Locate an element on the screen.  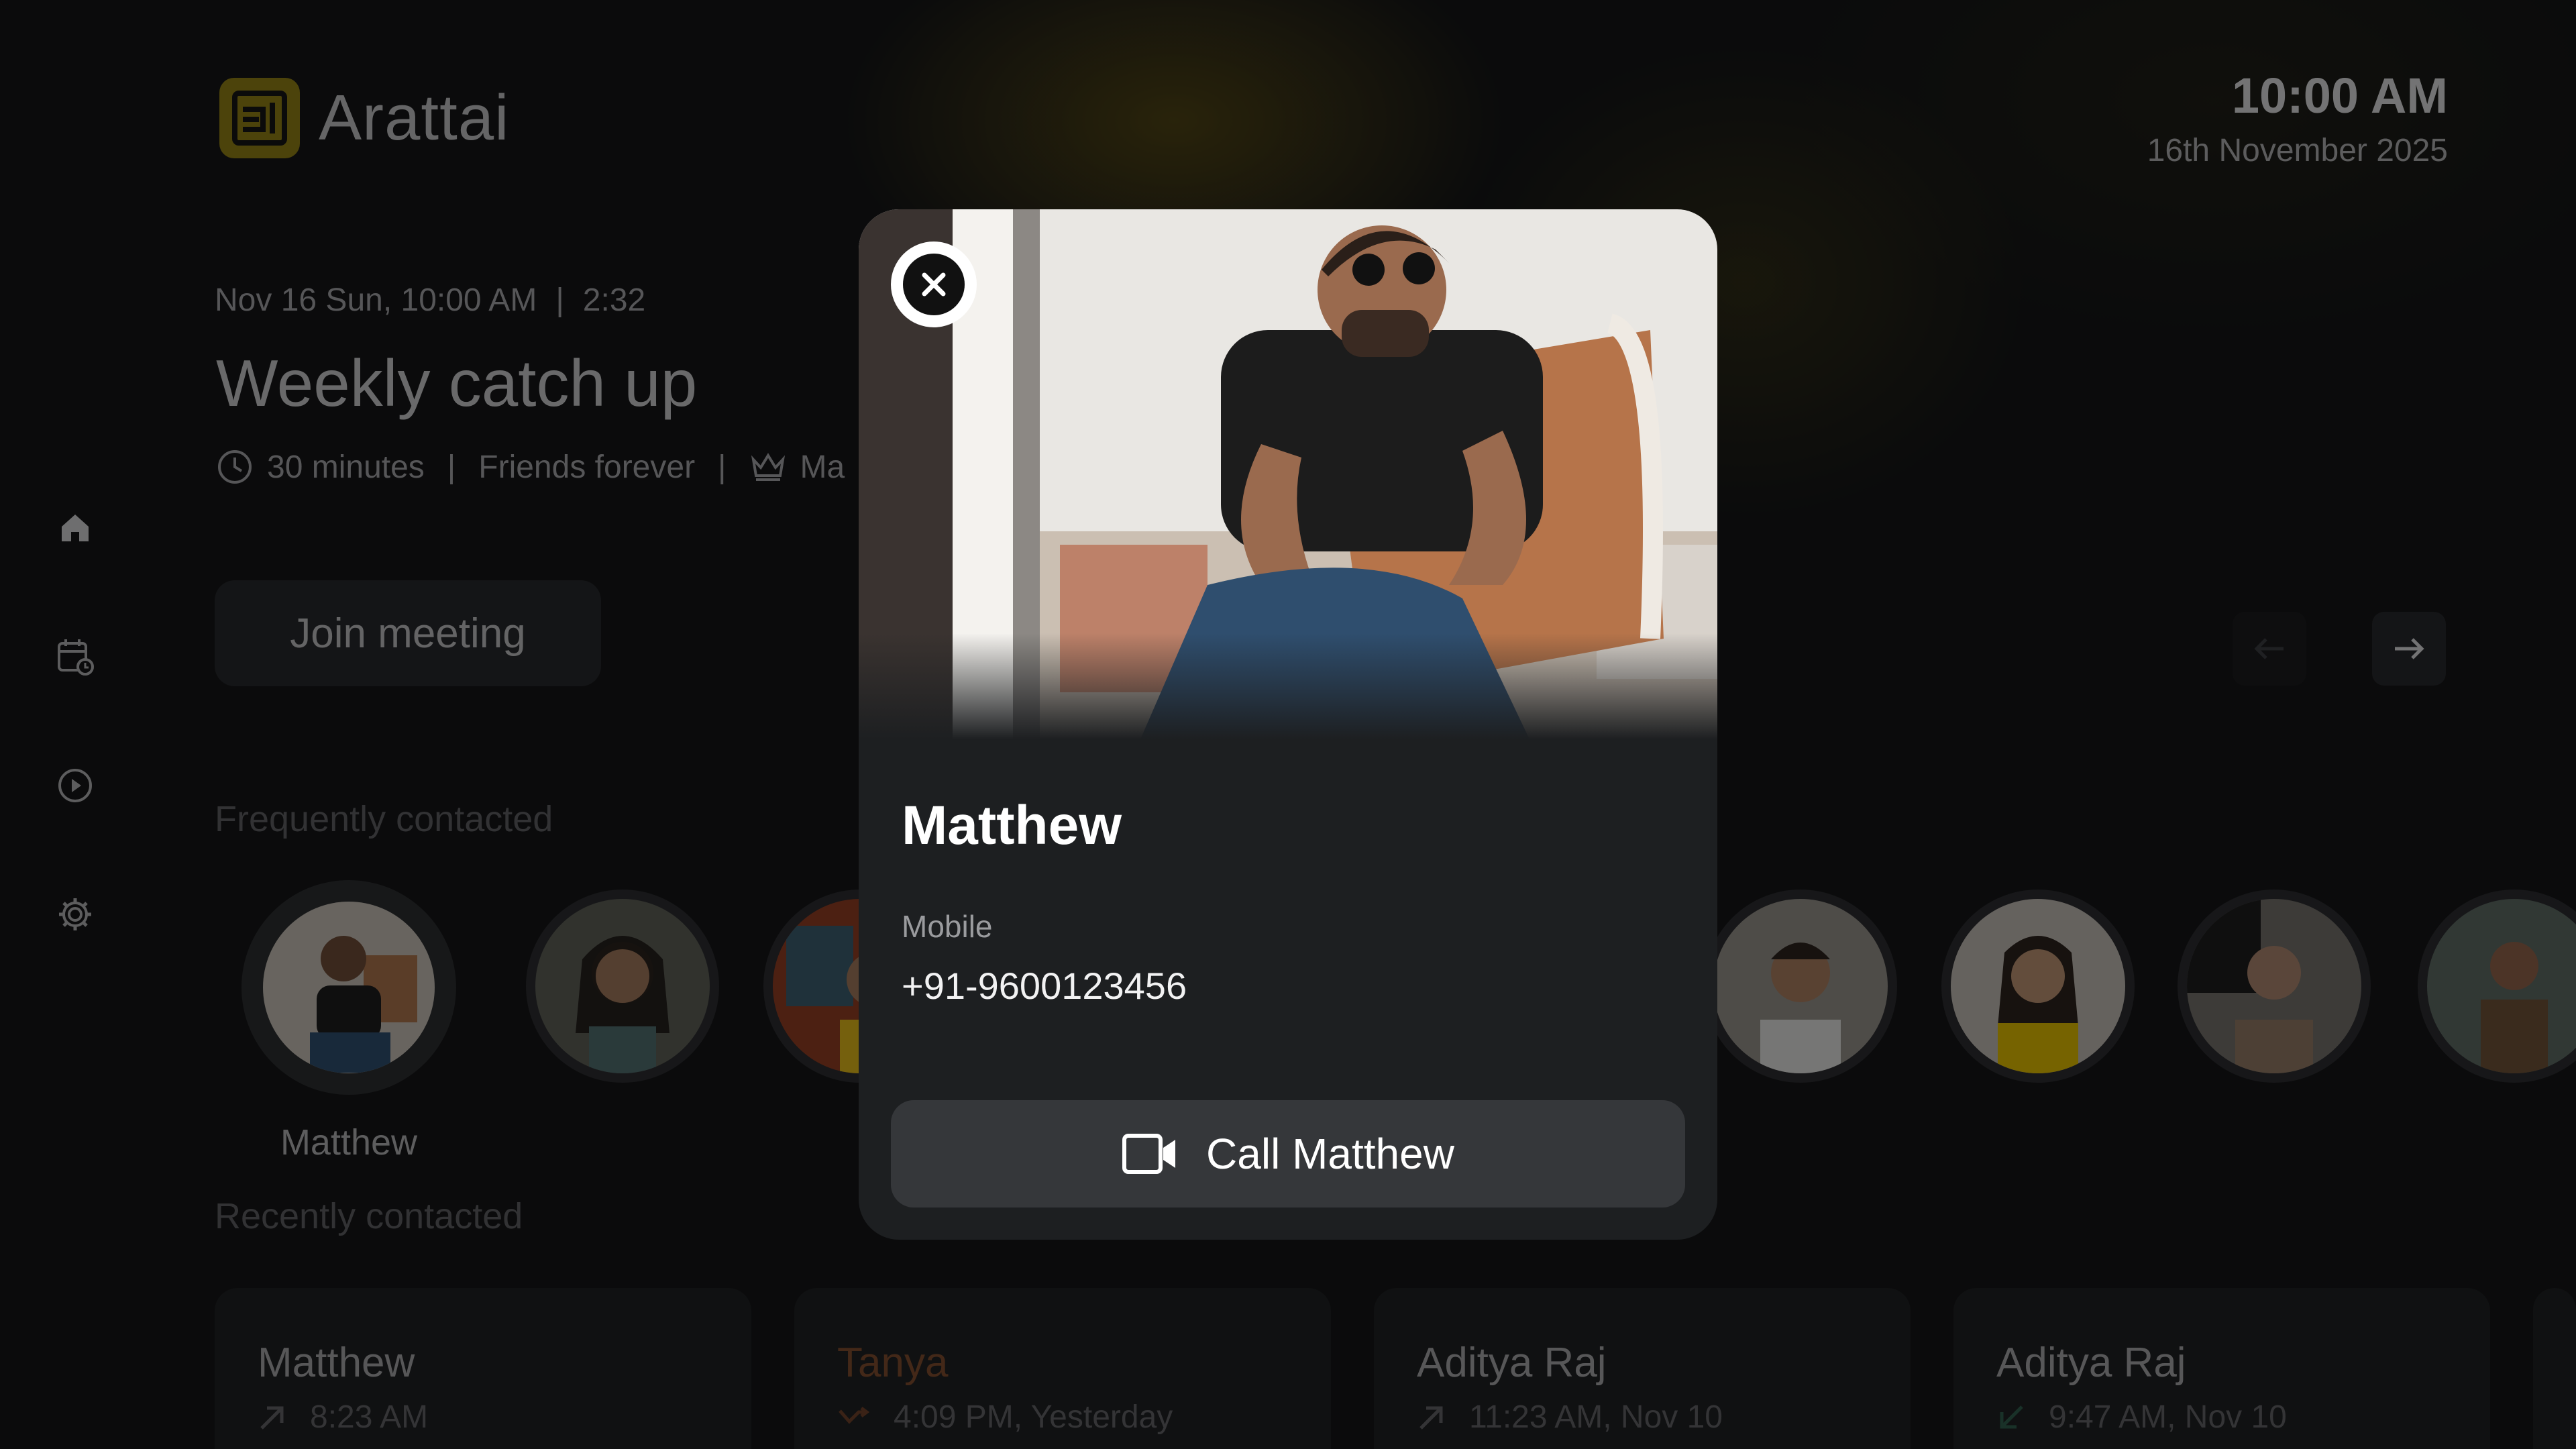
call-contact-button: Call Matthew is located at coordinates (1288, 1154).